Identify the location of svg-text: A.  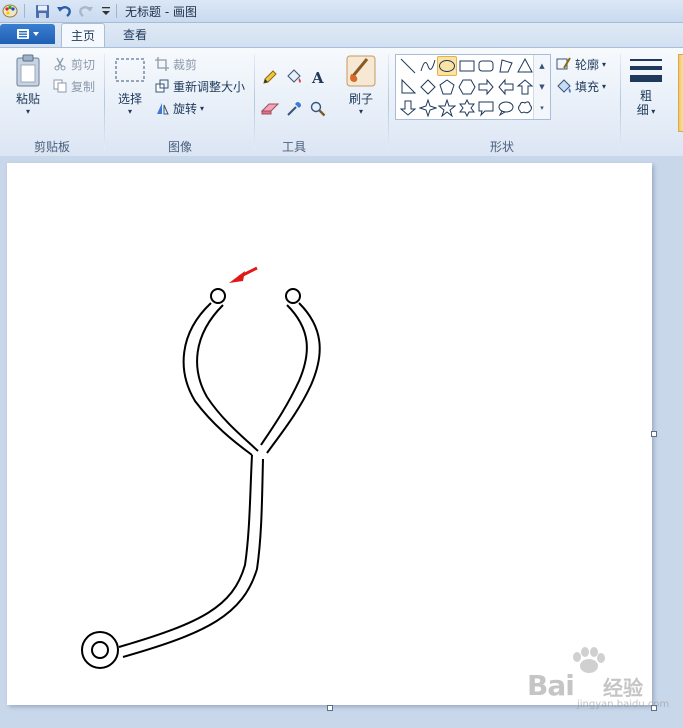
(317, 77).